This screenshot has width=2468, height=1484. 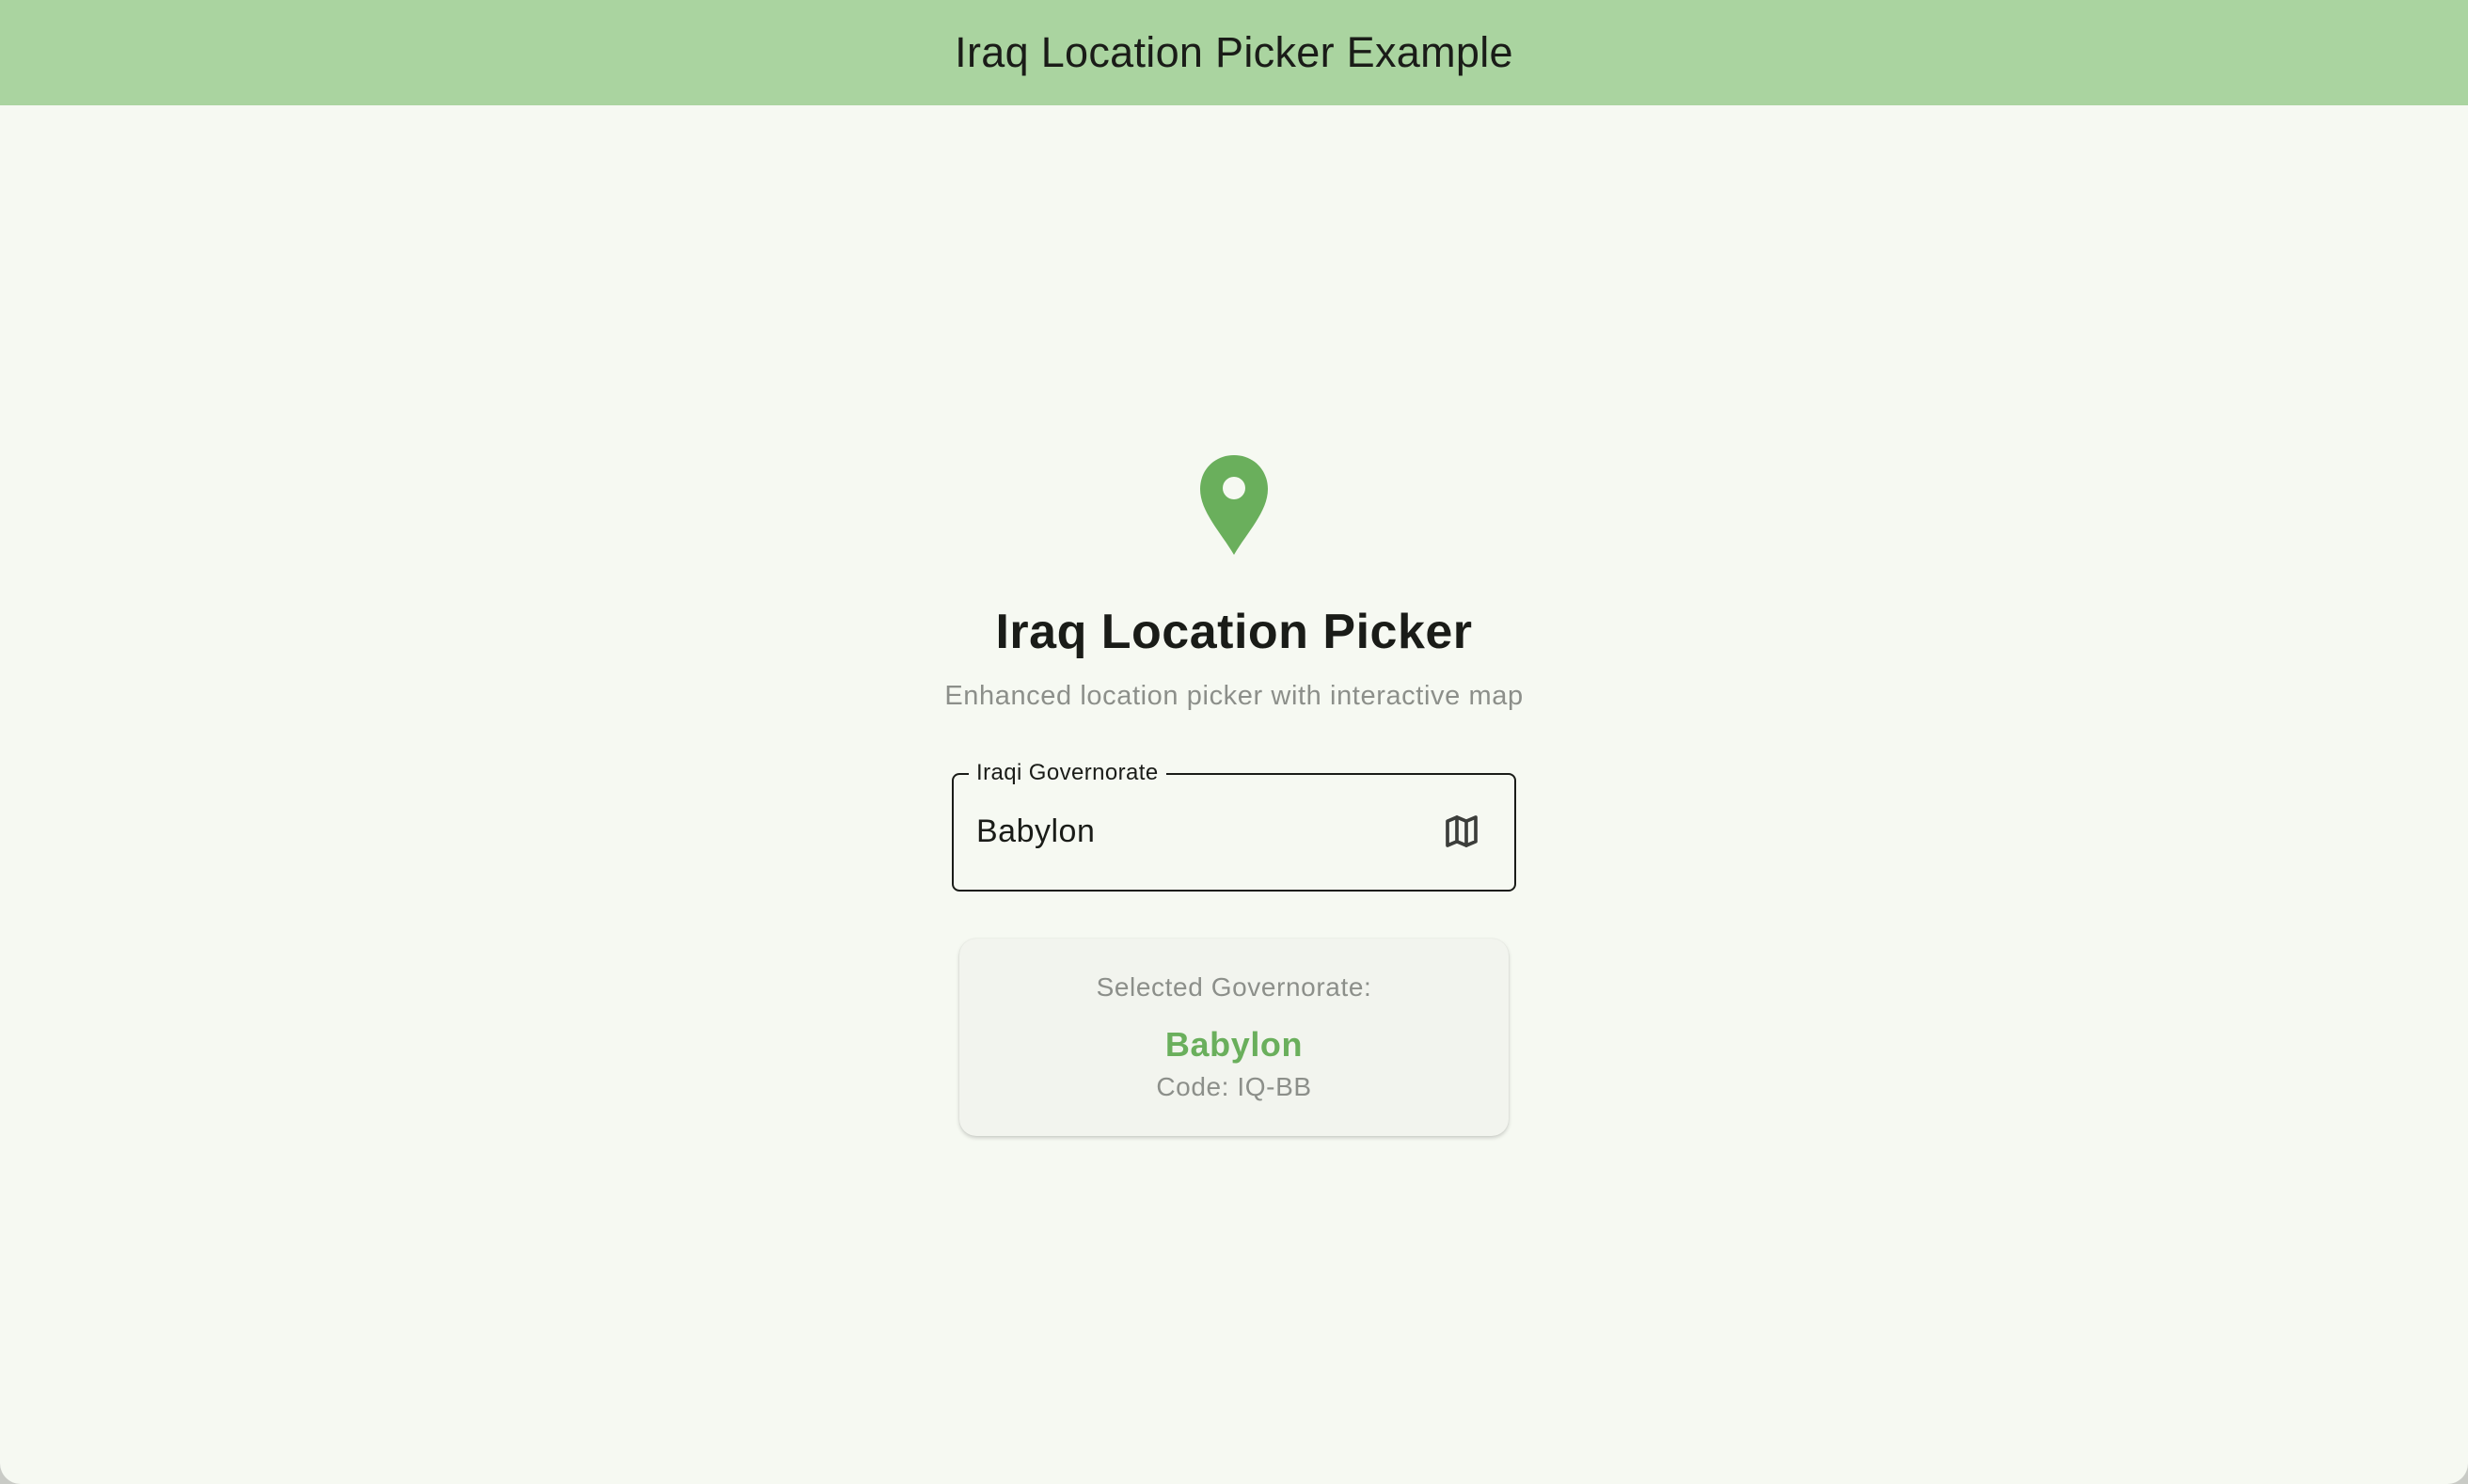 I want to click on governorate-field-label: Iraqi Governorate, so click(x=1067, y=773).